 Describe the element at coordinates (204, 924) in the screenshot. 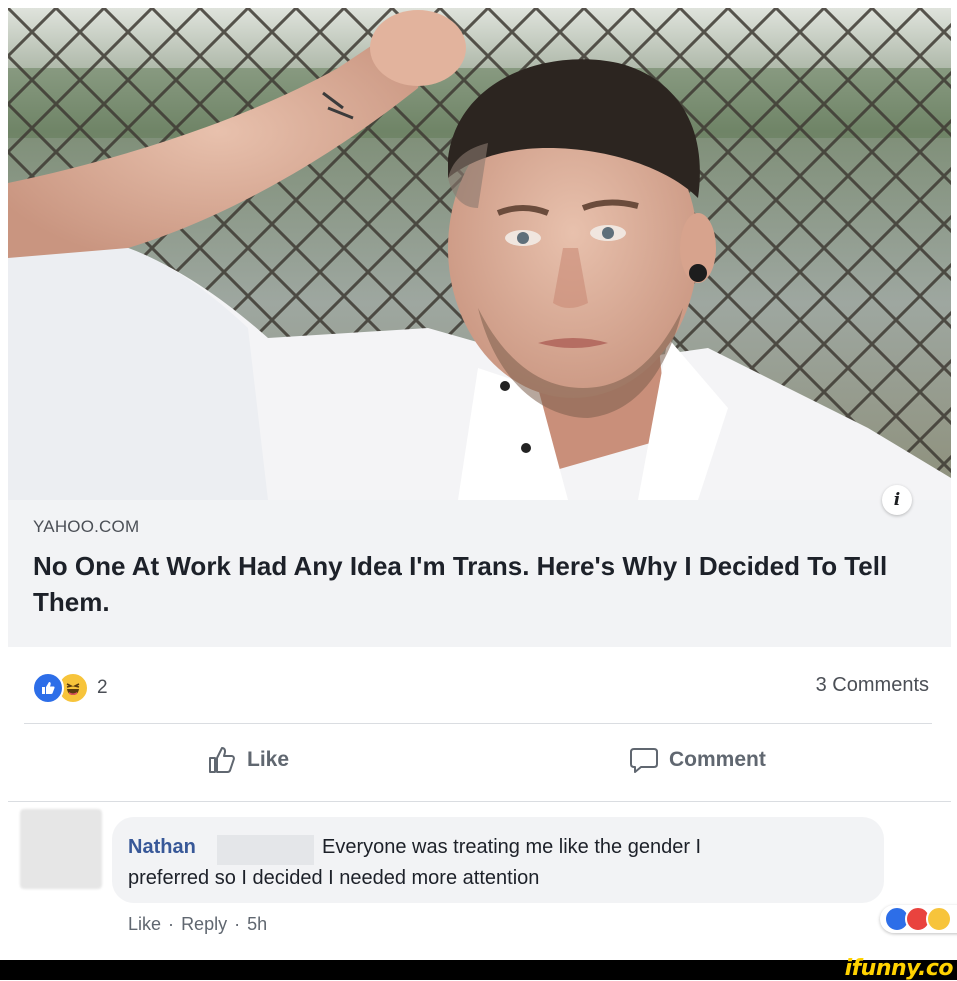

I see `comment-reply-link: Reply` at that location.